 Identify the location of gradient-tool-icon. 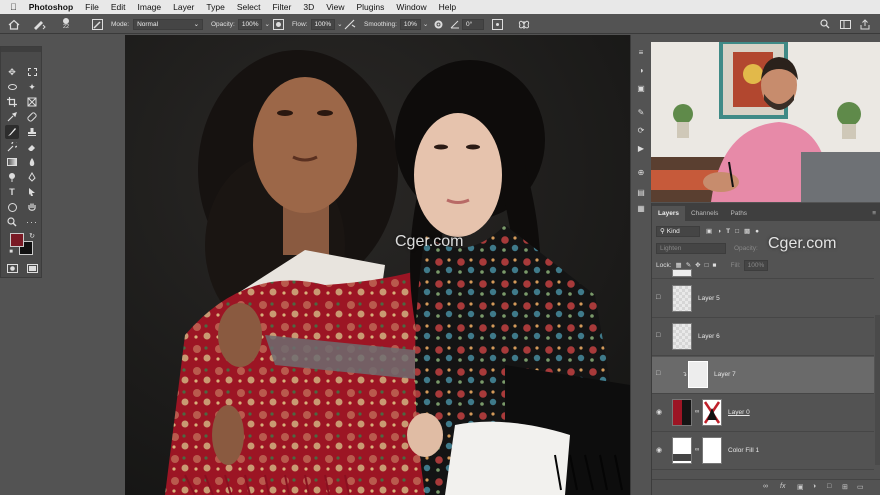
(12, 162).